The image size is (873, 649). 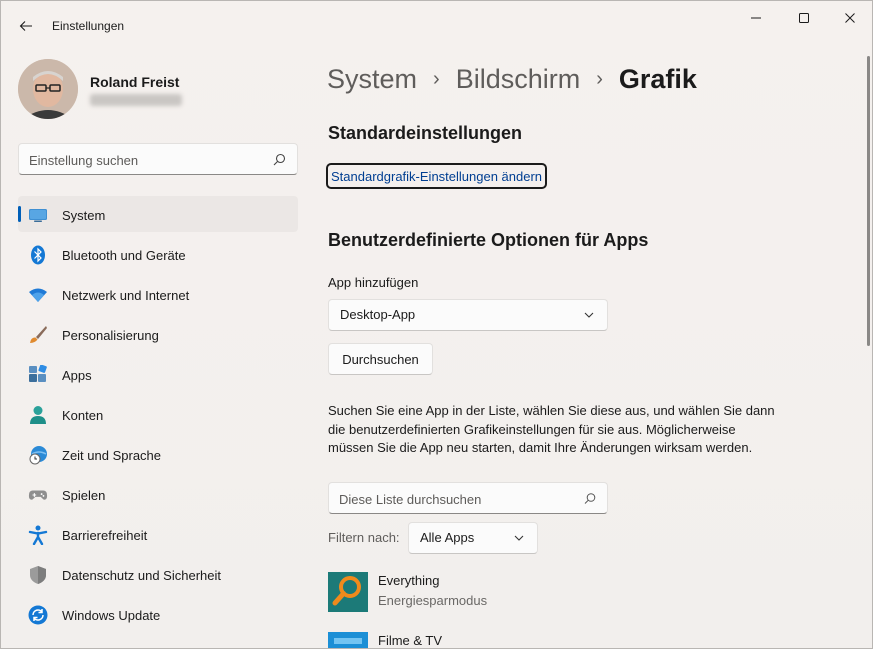 I want to click on accessibility-icon, so click(x=38, y=535).